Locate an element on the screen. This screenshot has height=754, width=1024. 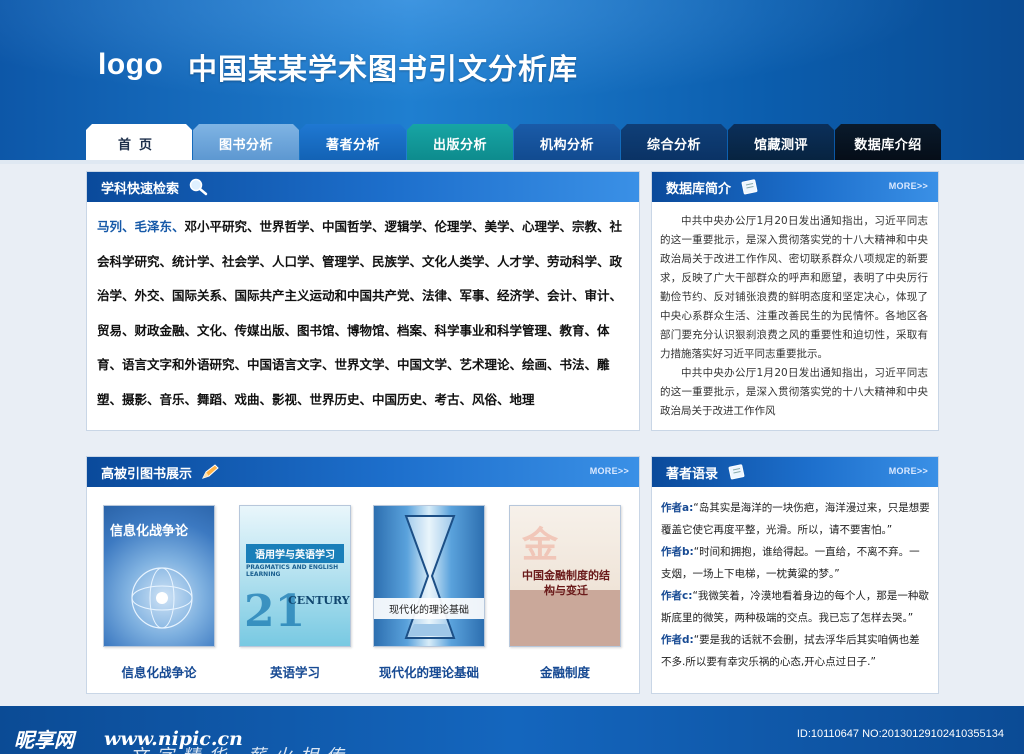
tab-institution-analysis: 机构分析 is located at coordinates (567, 142).